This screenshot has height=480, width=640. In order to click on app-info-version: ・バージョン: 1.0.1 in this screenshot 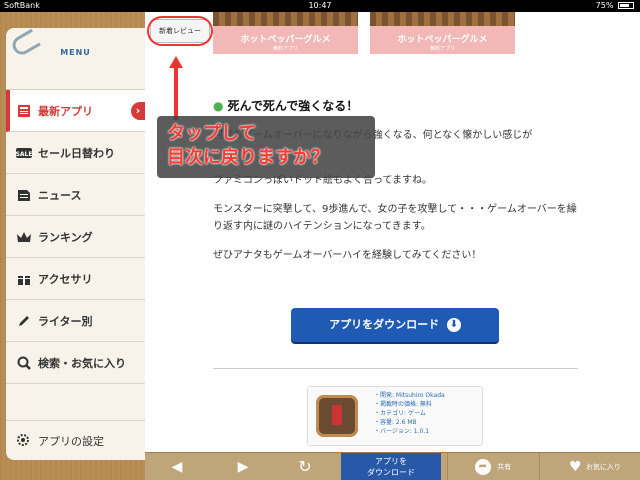, I will do `click(402, 431)`.